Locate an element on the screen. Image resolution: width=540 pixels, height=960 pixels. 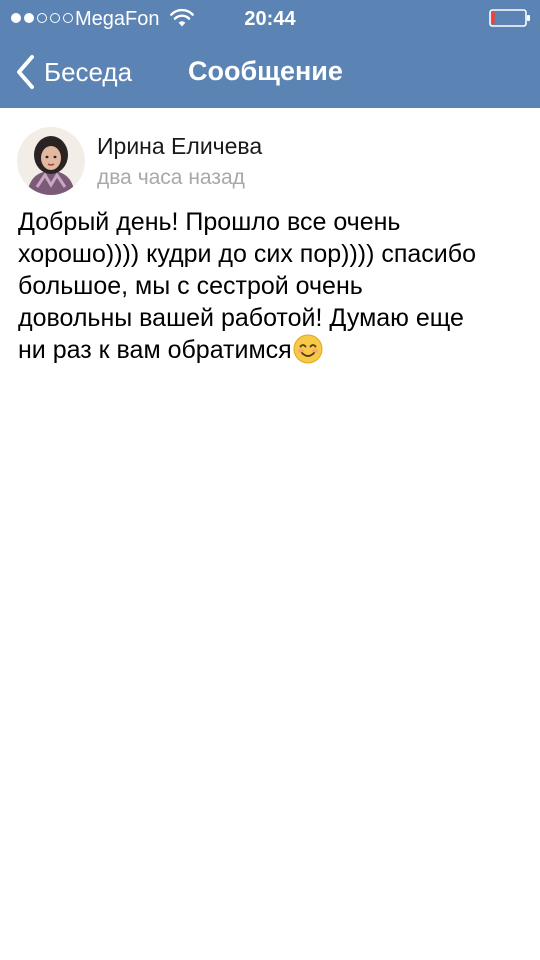
header: MegaFon 20:44 Беседа Сообщение is located at coordinates (270, 54).